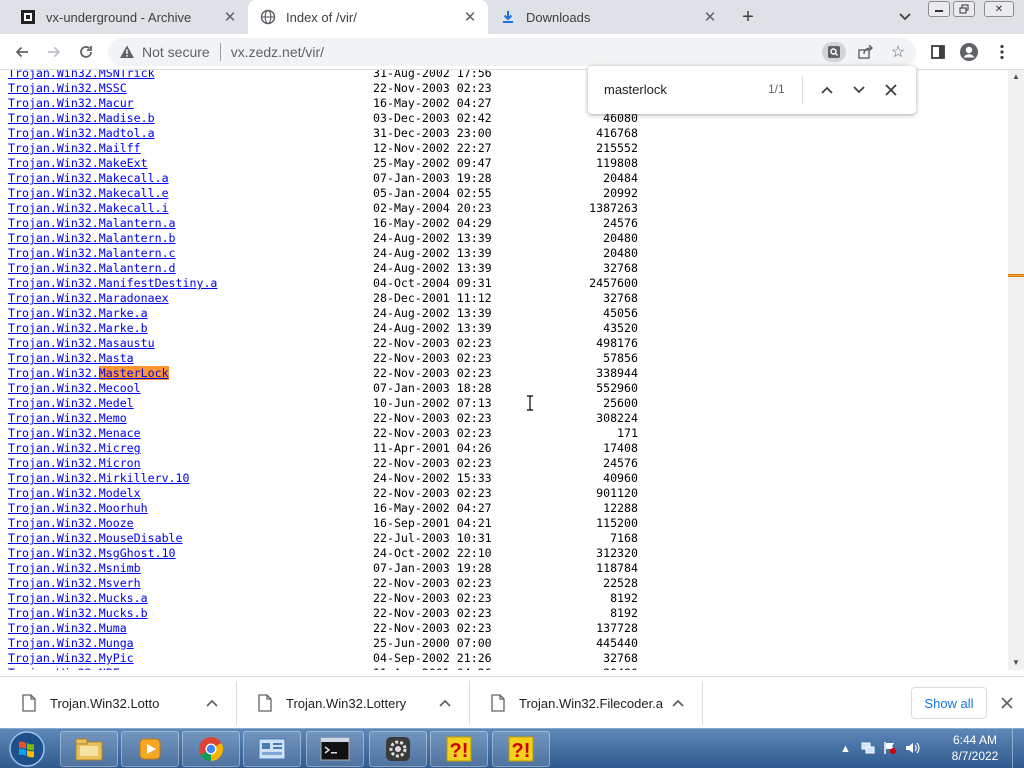 The width and height of the screenshot is (1024, 769). I want to click on tab-vx-underground: vx-underground - Archive ✕, so click(128, 17).